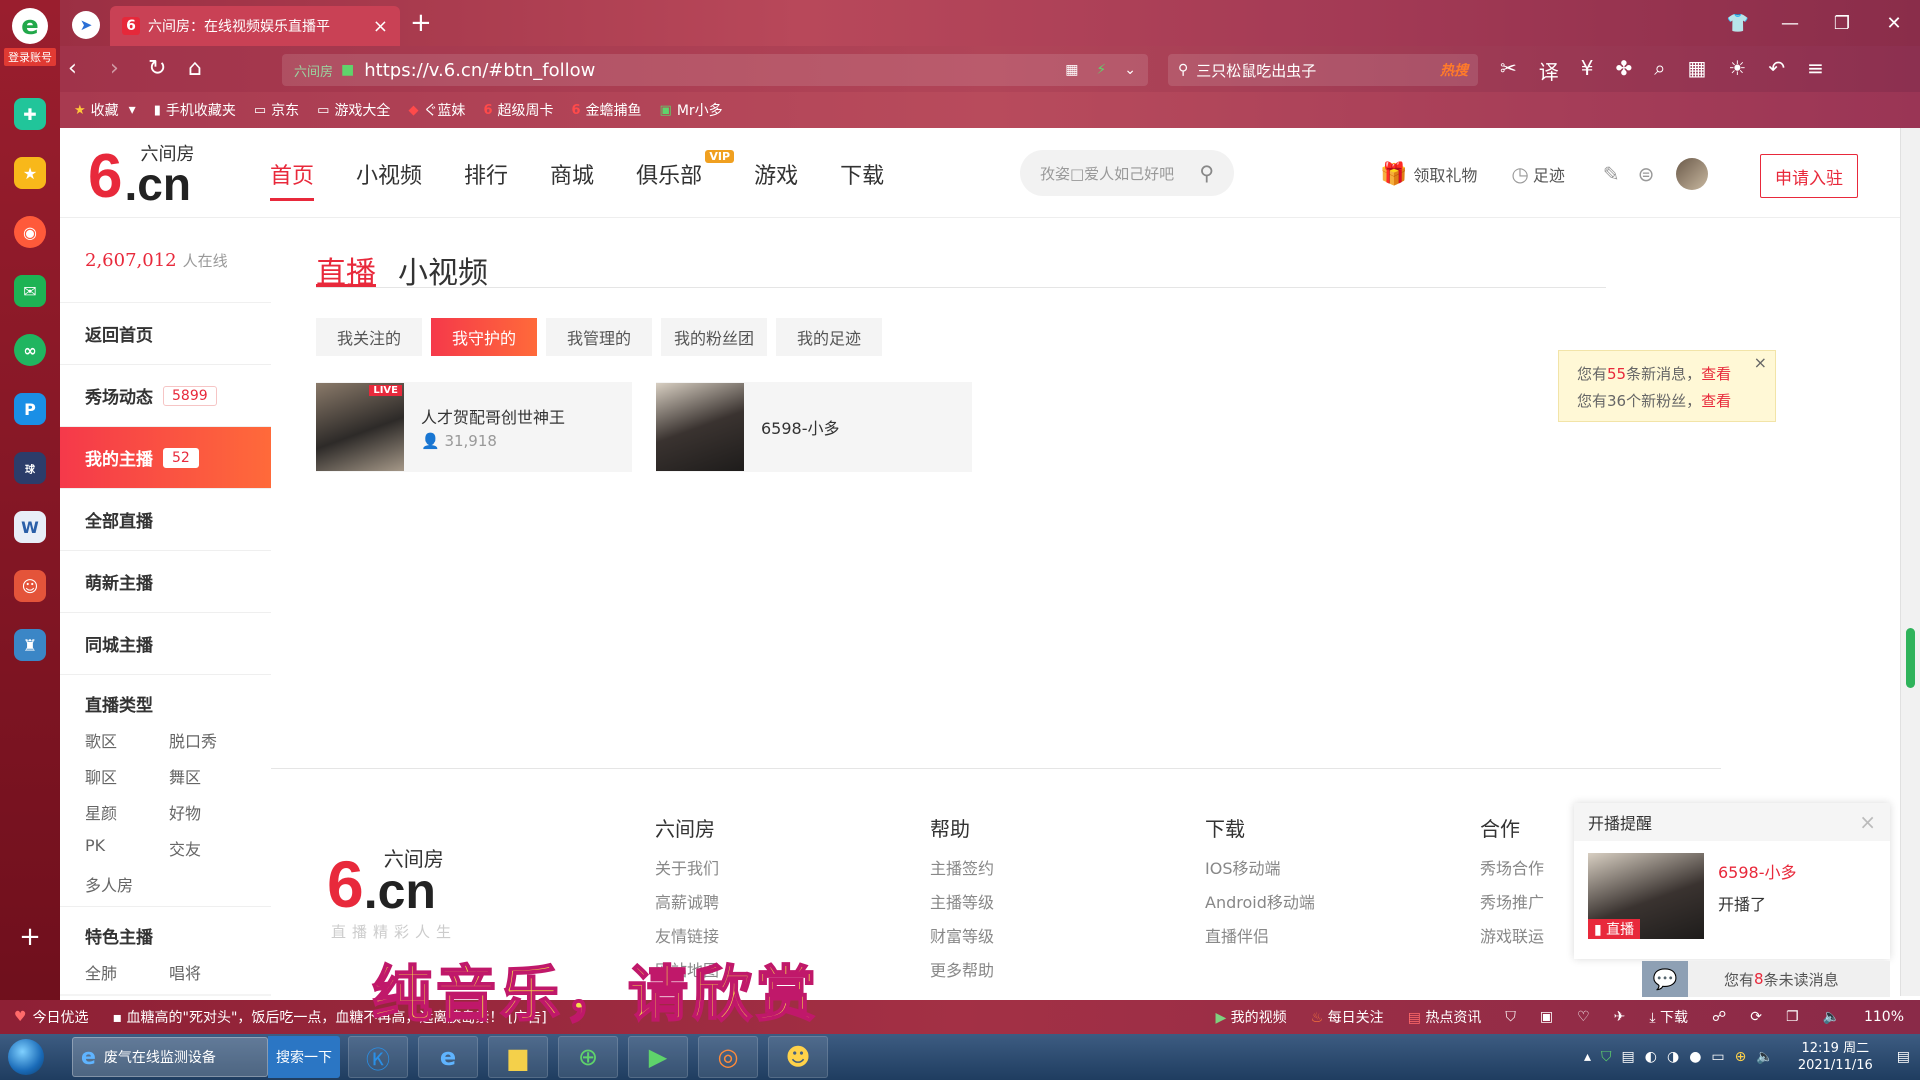 Image resolution: width=1920 pixels, height=1080 pixels. What do you see at coordinates (1206, 173) in the screenshot?
I see `search-icon: ⚲` at bounding box center [1206, 173].